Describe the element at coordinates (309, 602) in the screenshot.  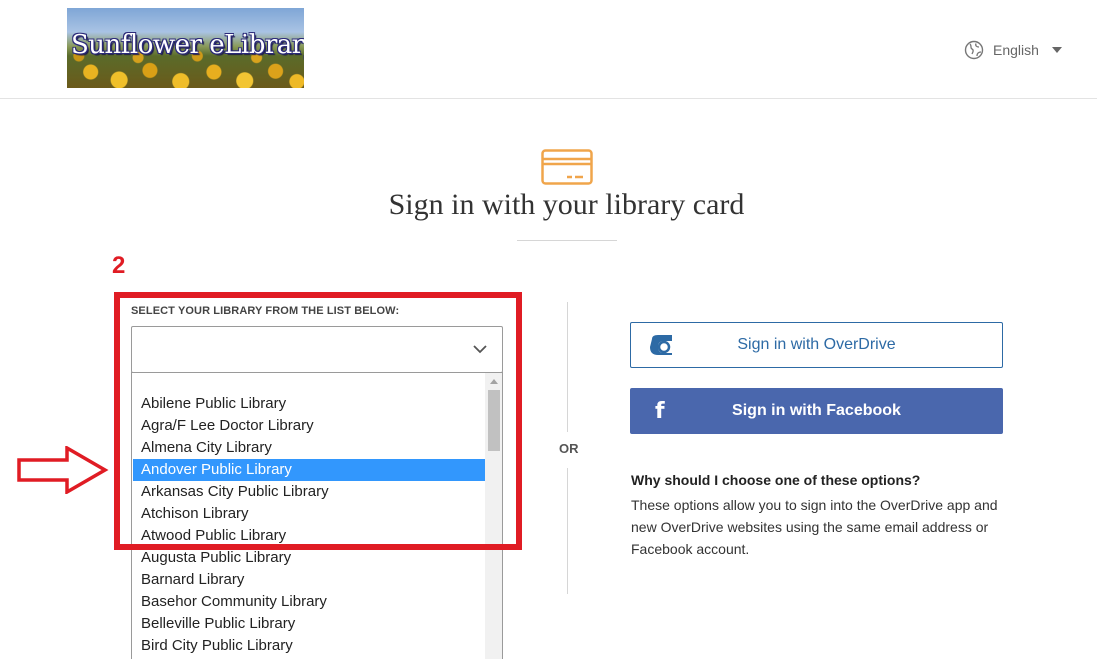
I see `list-option: Basehor Community Library` at that location.